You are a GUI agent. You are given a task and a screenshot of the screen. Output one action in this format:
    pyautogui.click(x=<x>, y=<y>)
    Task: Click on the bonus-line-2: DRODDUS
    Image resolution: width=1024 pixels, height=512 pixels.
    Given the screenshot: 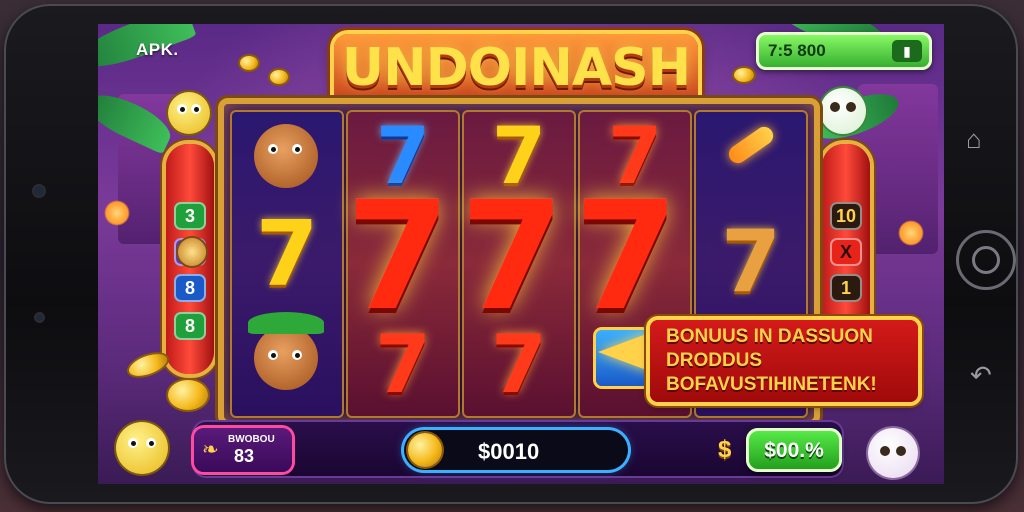 What is the action you would take?
    pyautogui.click(x=714, y=360)
    